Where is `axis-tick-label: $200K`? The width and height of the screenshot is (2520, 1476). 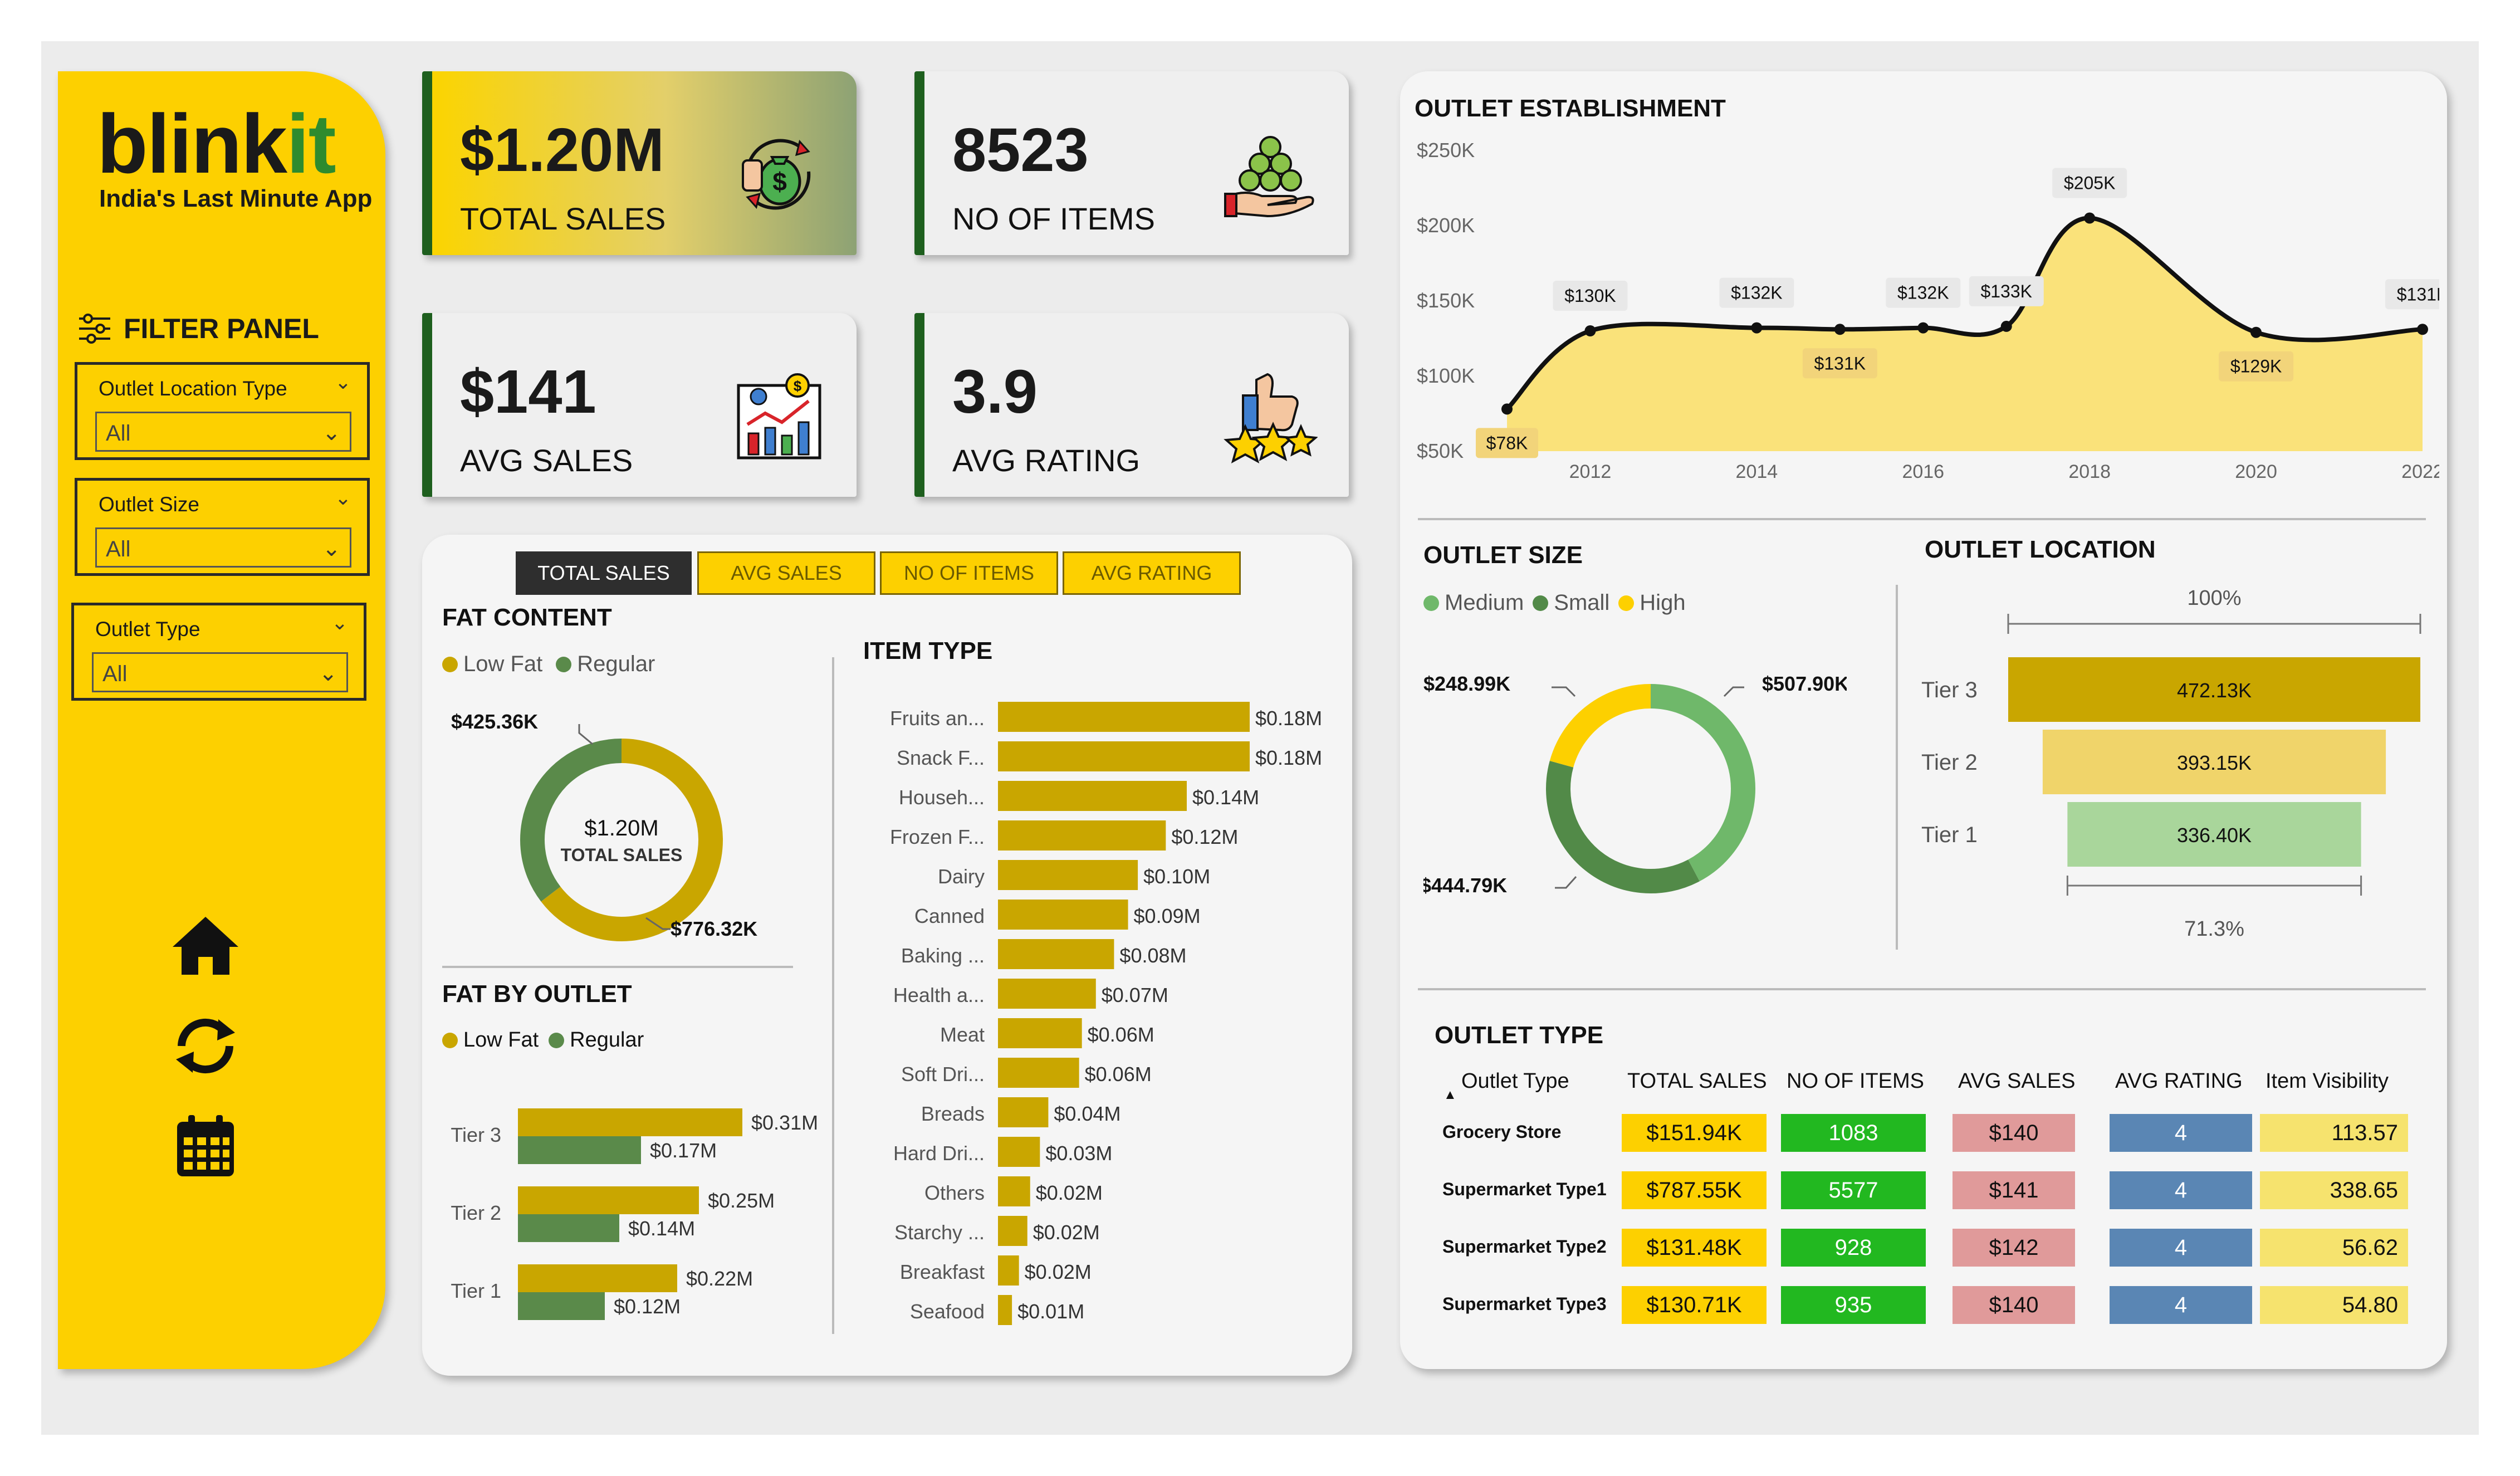
axis-tick-label: $200K is located at coordinates (1446, 225).